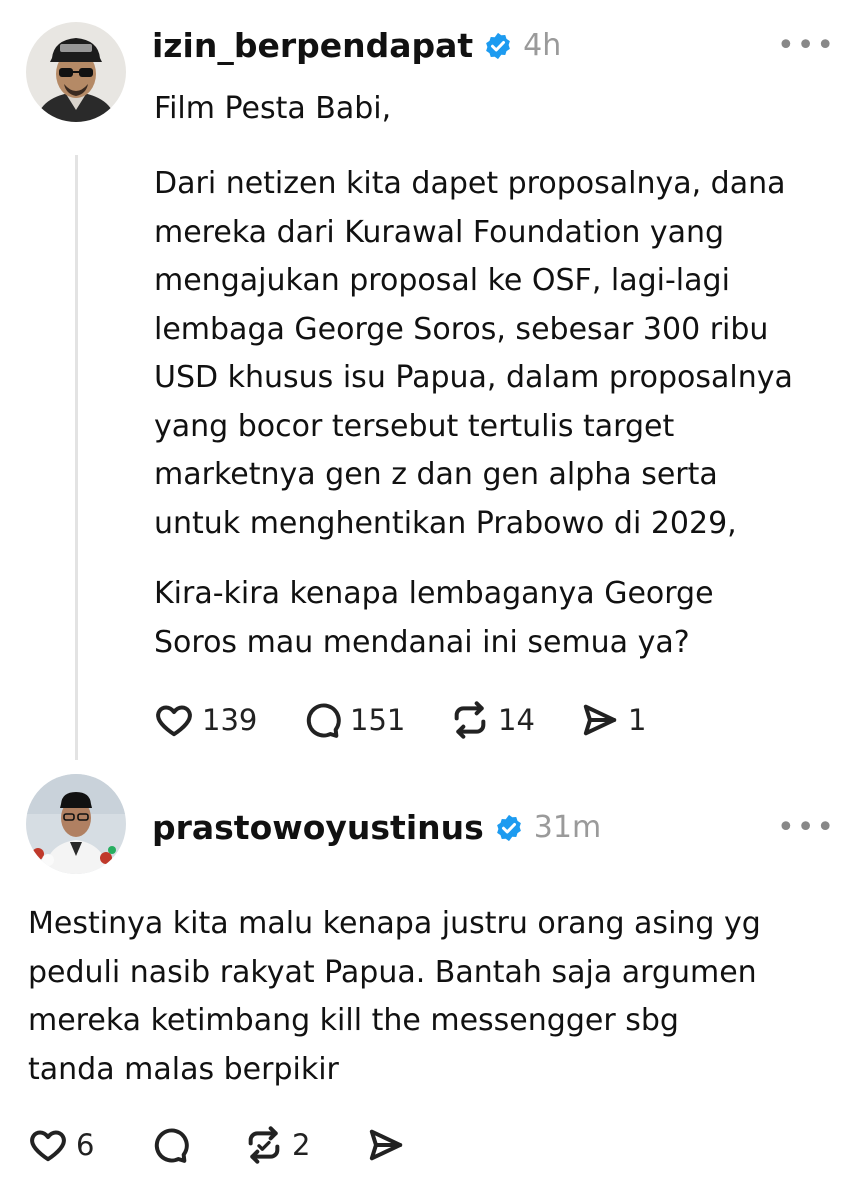 The image size is (849, 1200). Describe the element at coordinates (542, 45) in the screenshot. I see `post-time: 4h` at that location.